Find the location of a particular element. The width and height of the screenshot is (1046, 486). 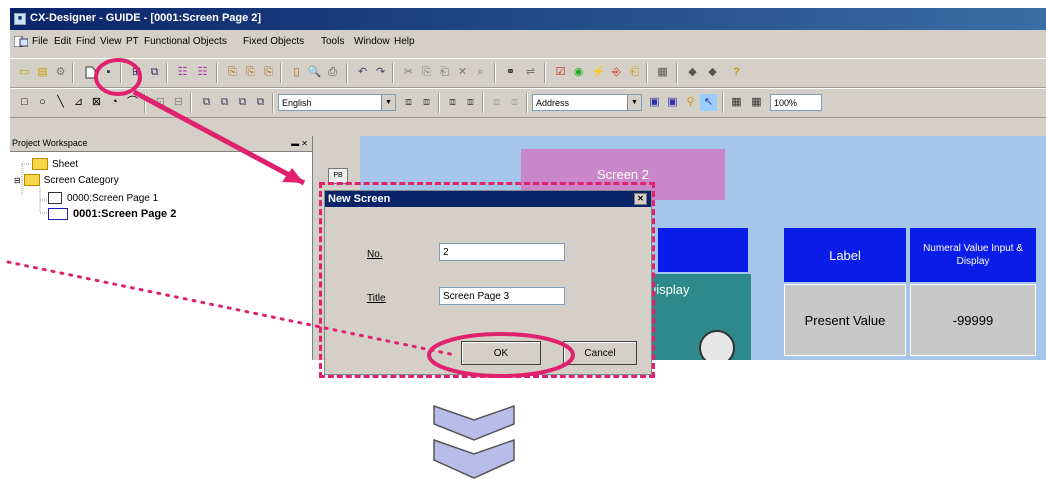

zoom-icon: ⚲ is located at coordinates (690, 102).